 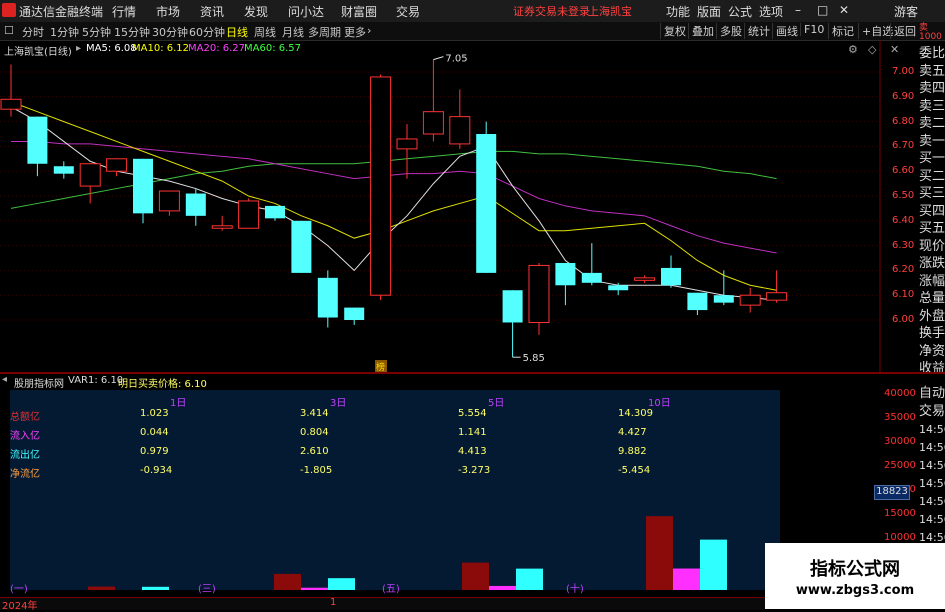 I want to click on period-tab-monthly: 月线, so click(x=293, y=32).